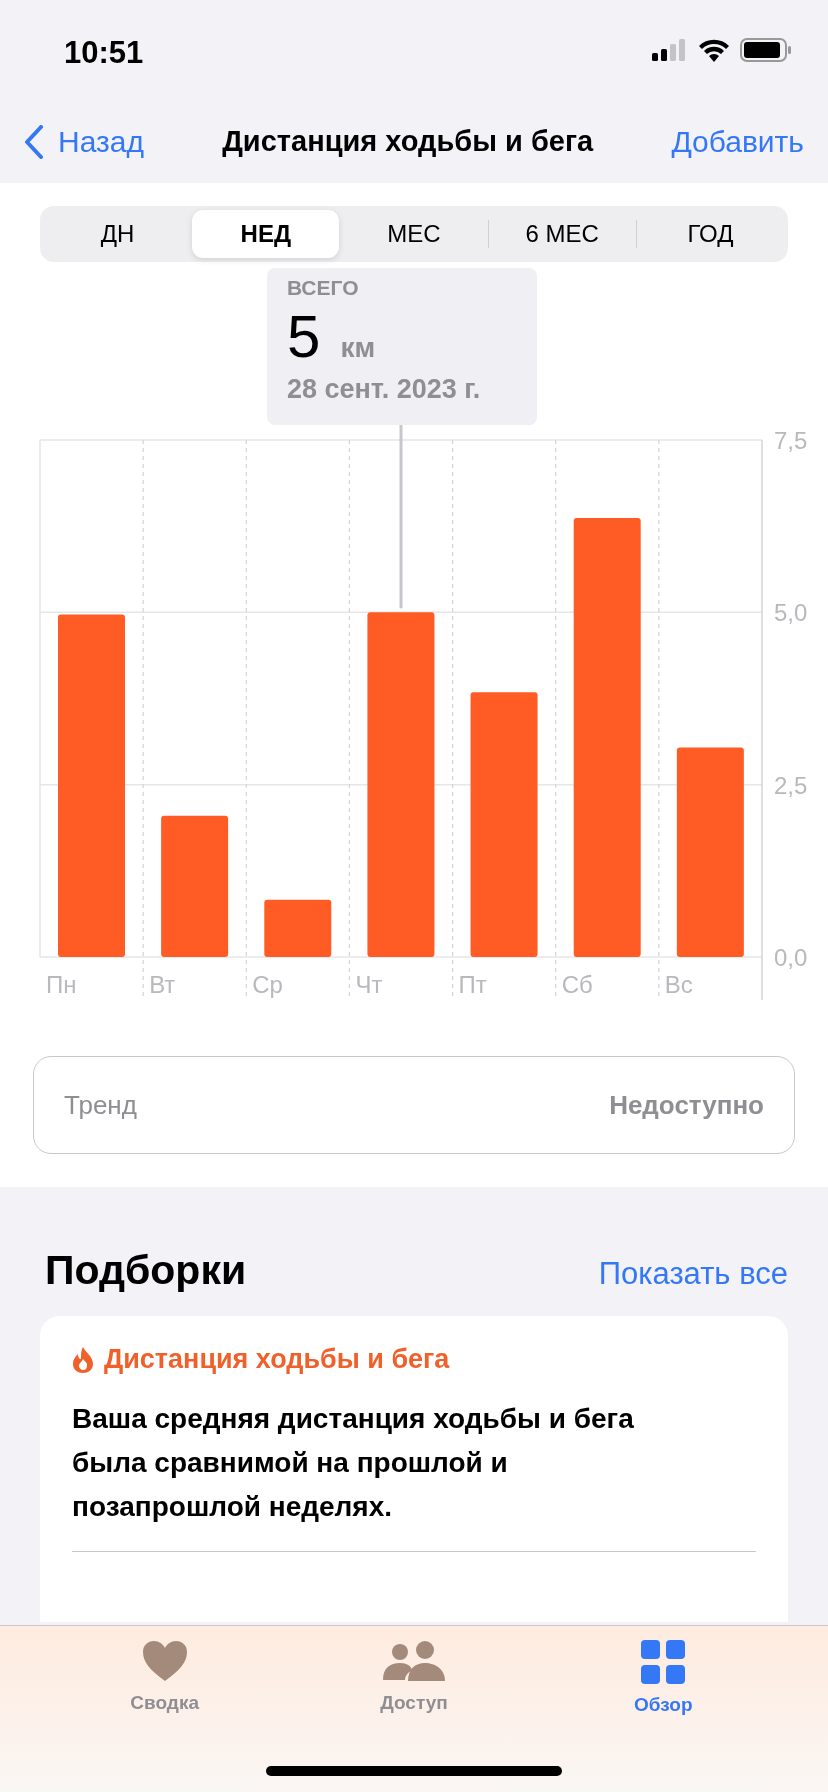  What do you see at coordinates (164, 1661) in the screenshot?
I see `heart-icon` at bounding box center [164, 1661].